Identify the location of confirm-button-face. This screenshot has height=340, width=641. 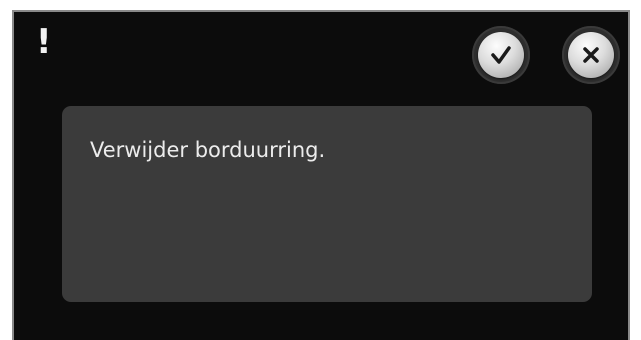
(501, 55).